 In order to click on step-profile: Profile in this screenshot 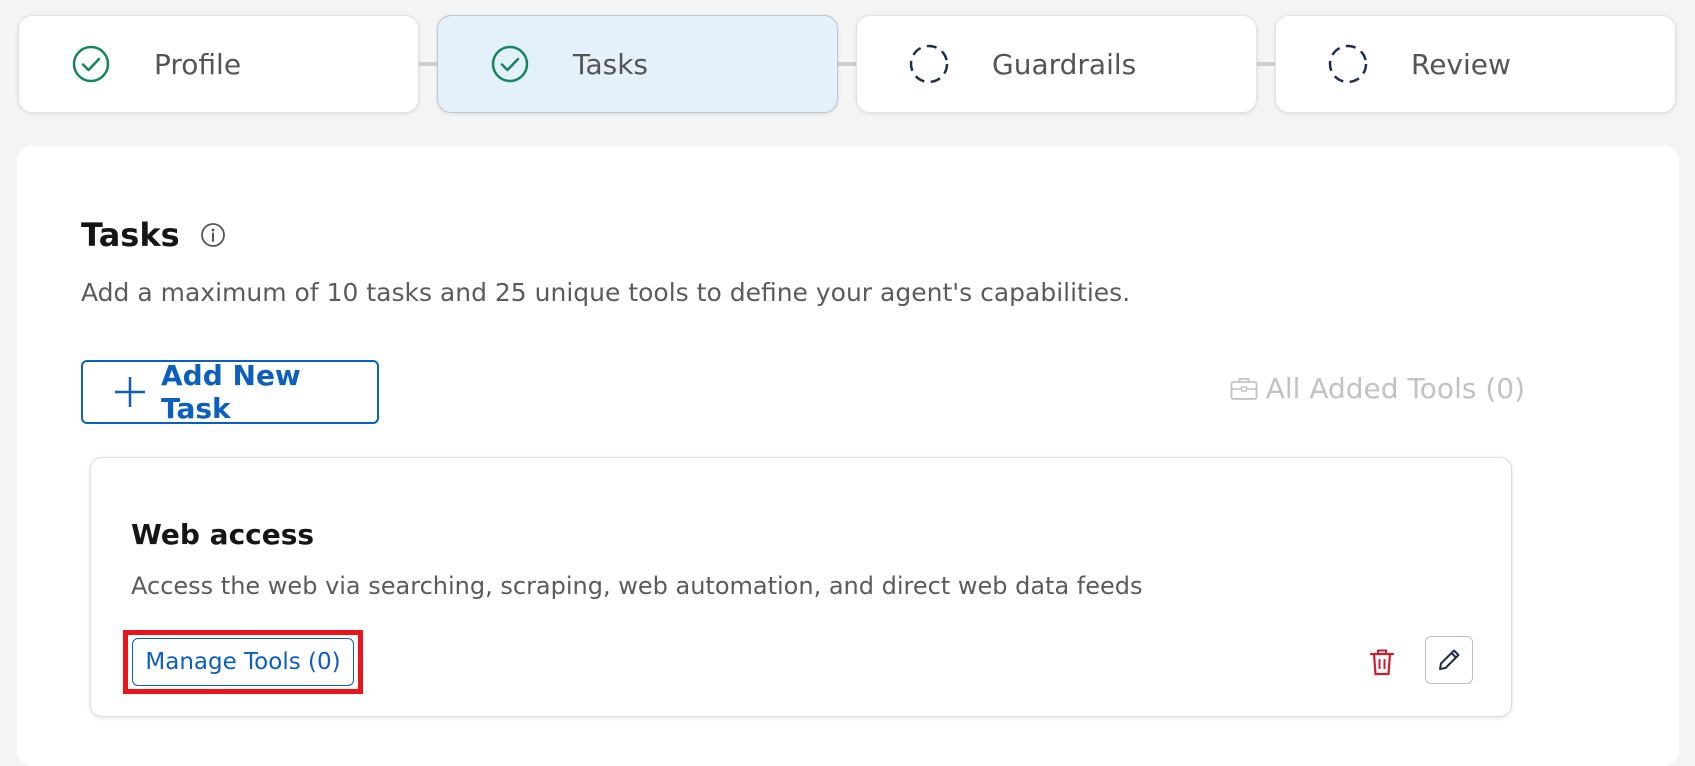, I will do `click(218, 64)`.